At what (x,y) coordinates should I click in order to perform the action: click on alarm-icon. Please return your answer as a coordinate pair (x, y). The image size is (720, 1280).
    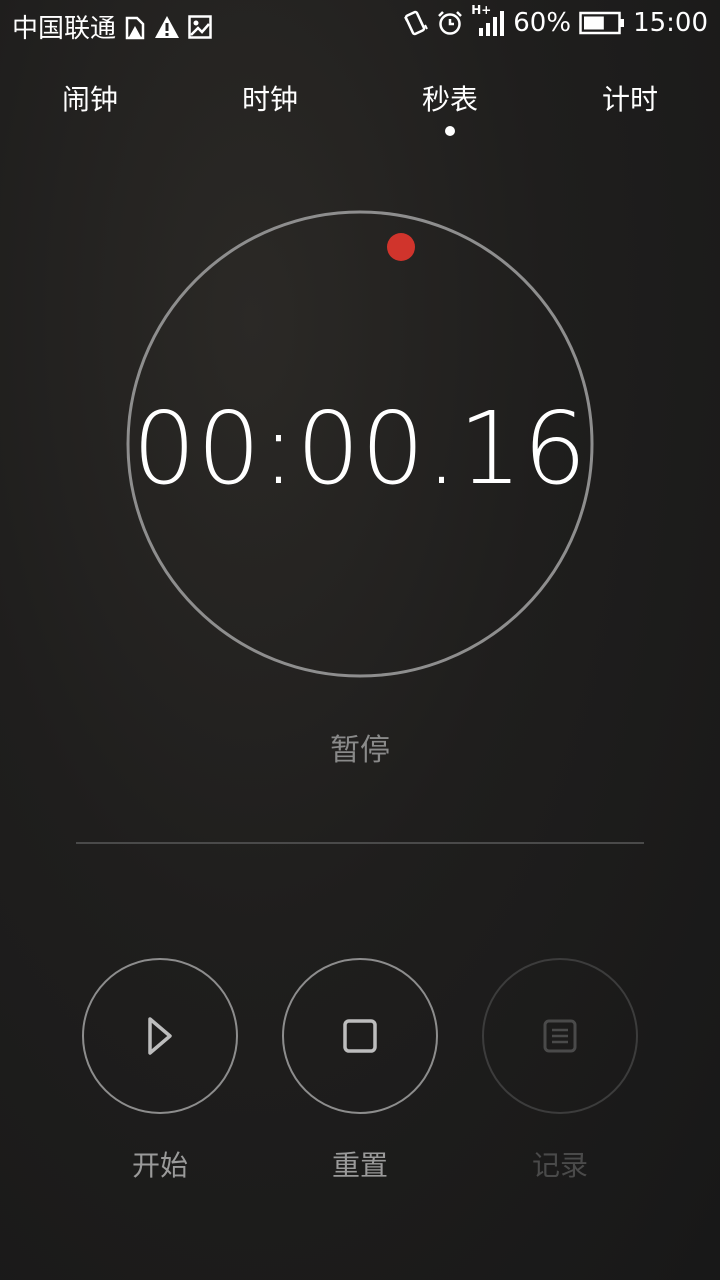
    Looking at the image, I should click on (450, 23).